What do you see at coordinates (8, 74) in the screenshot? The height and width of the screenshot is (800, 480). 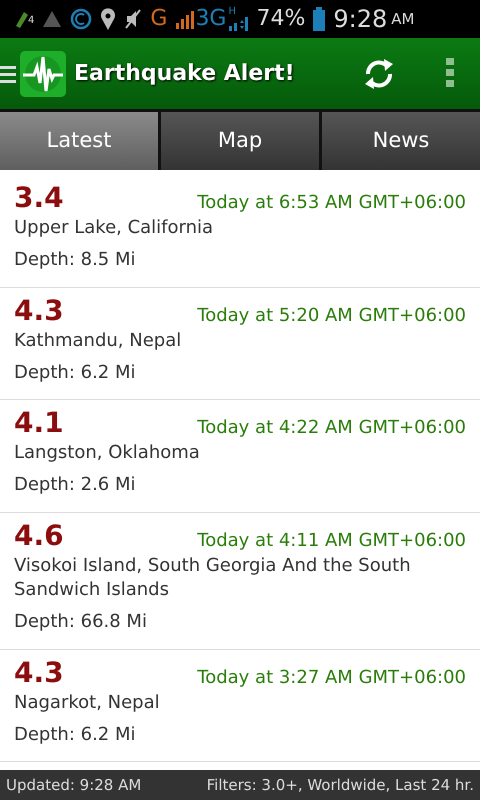 I see `menu-icon` at bounding box center [8, 74].